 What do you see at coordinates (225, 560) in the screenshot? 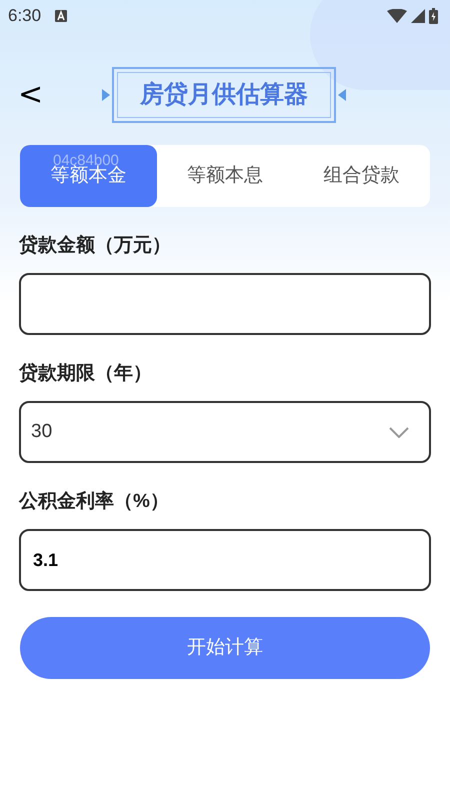
I see `input-field: 3.1` at bounding box center [225, 560].